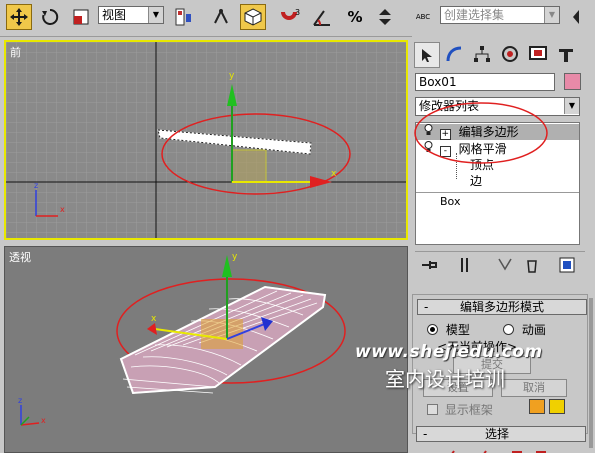 This screenshot has height=453, width=595. I want to click on view-select-value: 视图, so click(114, 15).